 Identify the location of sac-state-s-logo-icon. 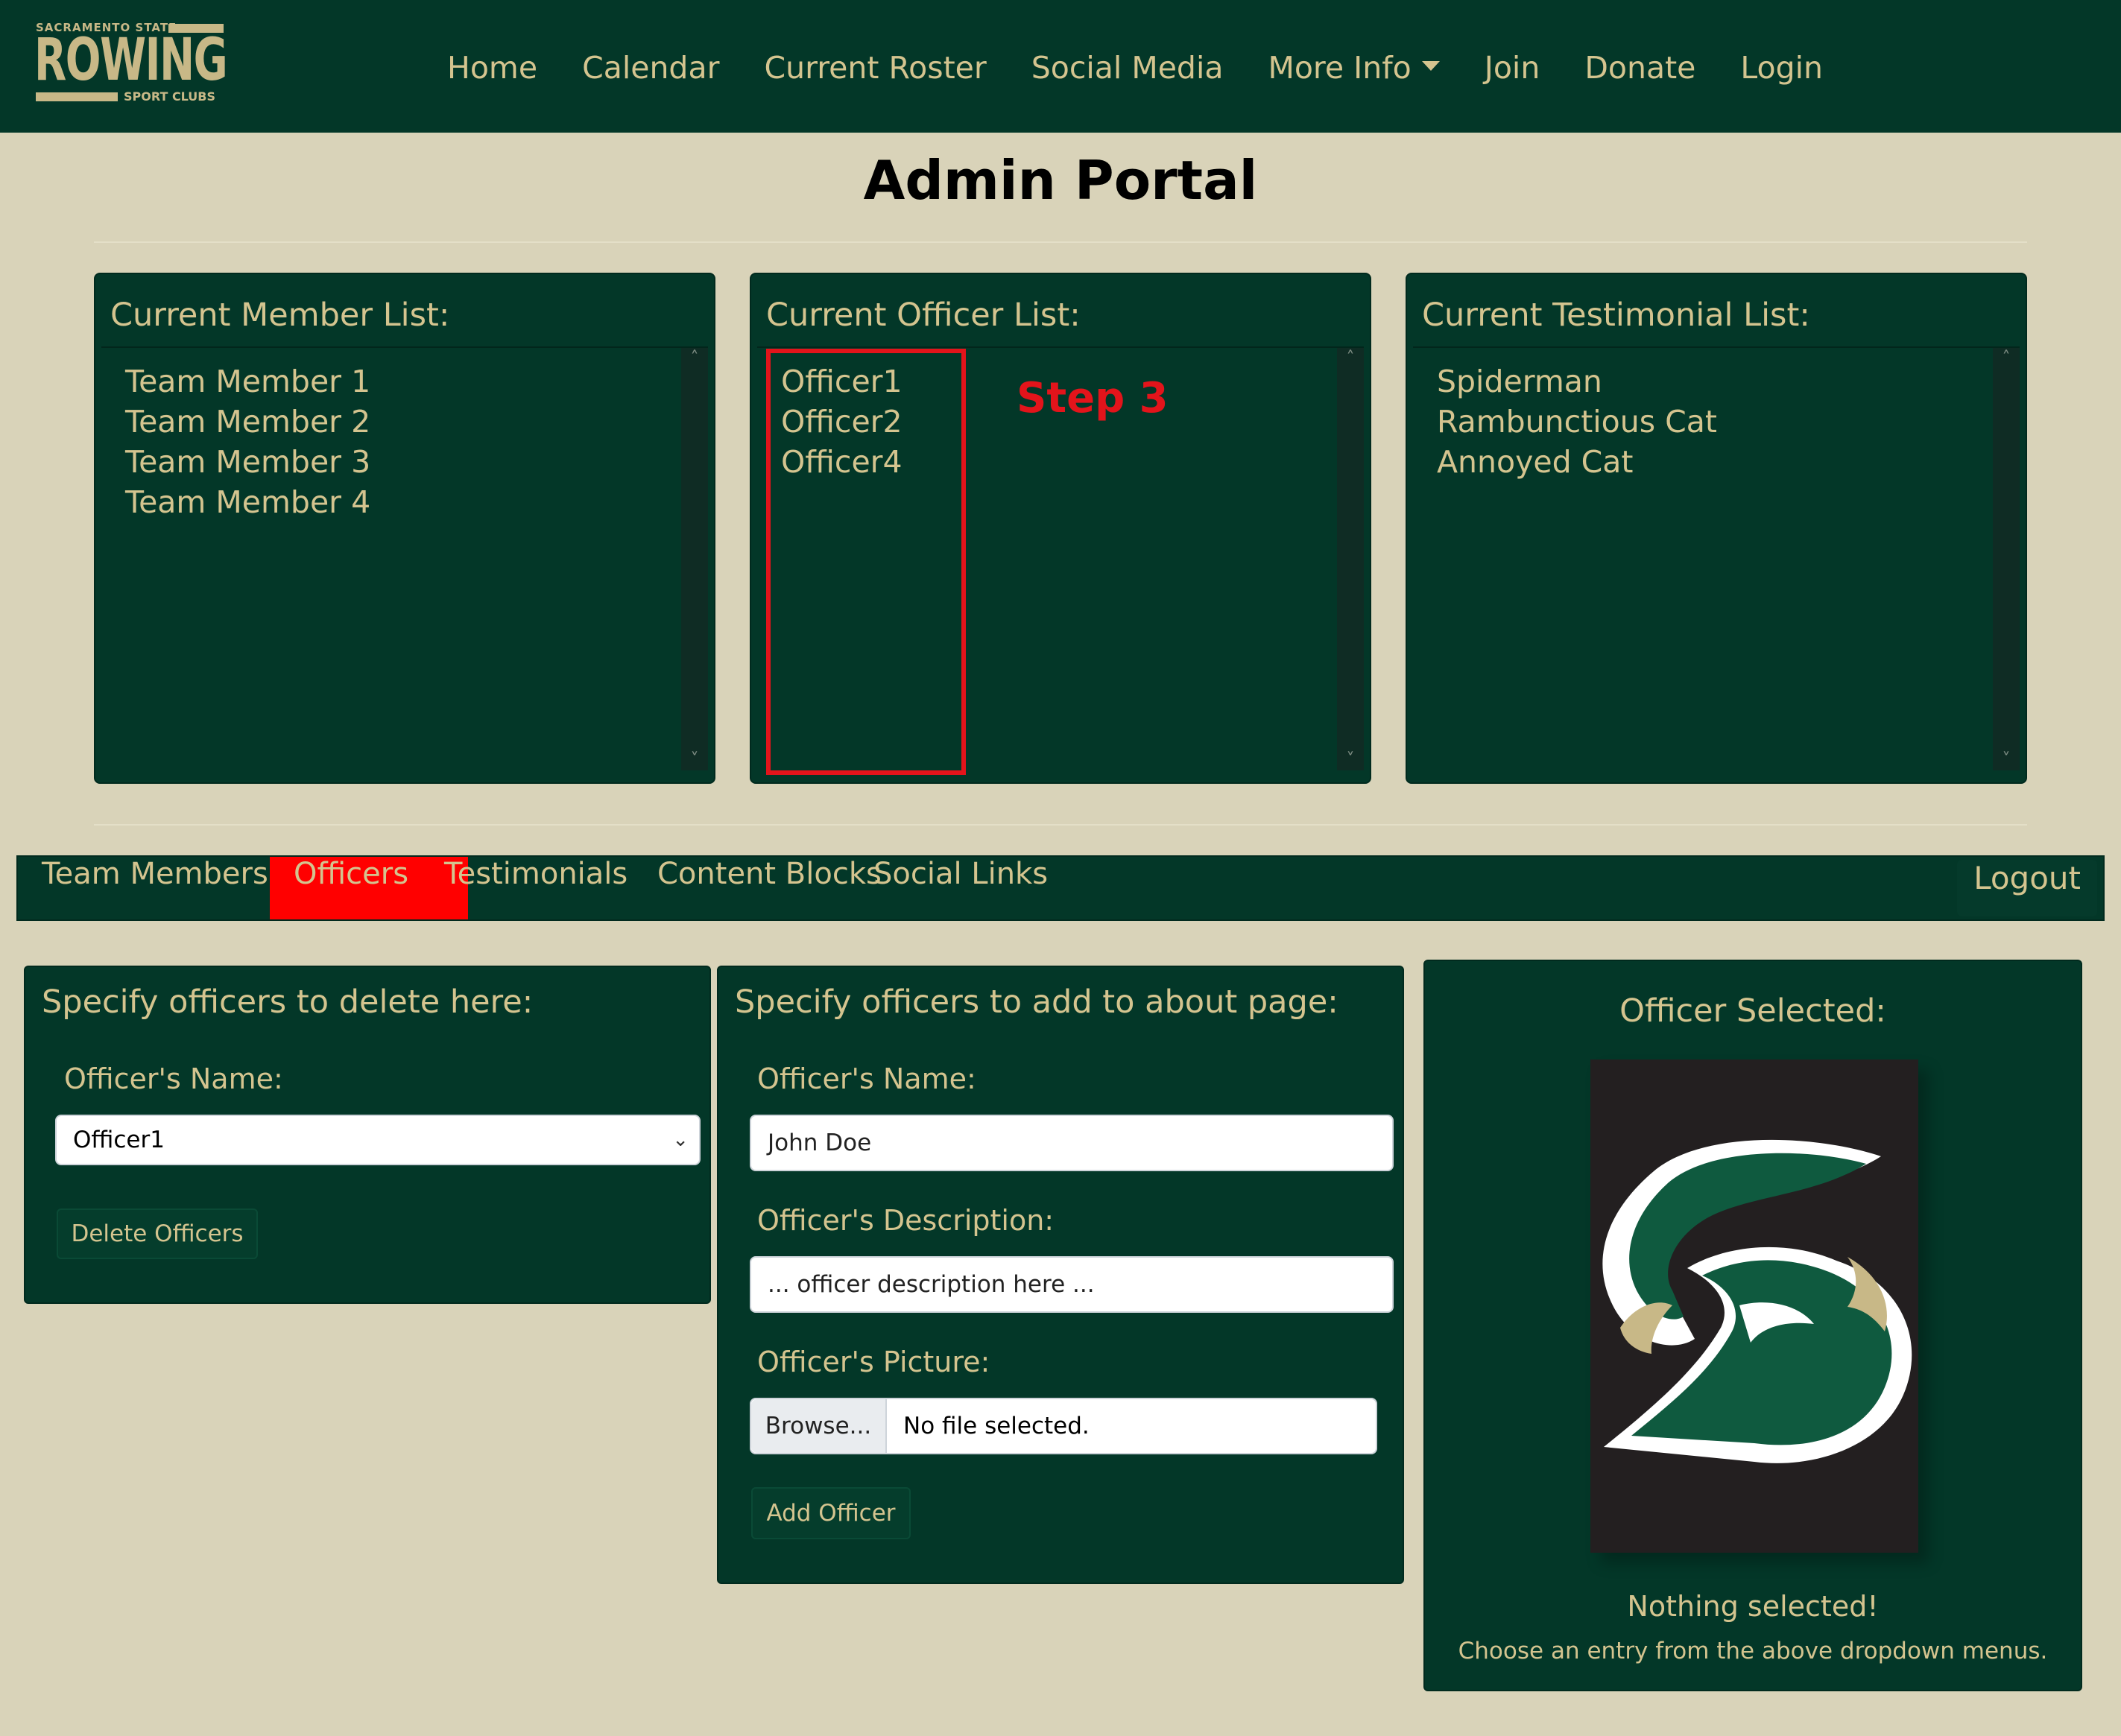
(1757, 1301).